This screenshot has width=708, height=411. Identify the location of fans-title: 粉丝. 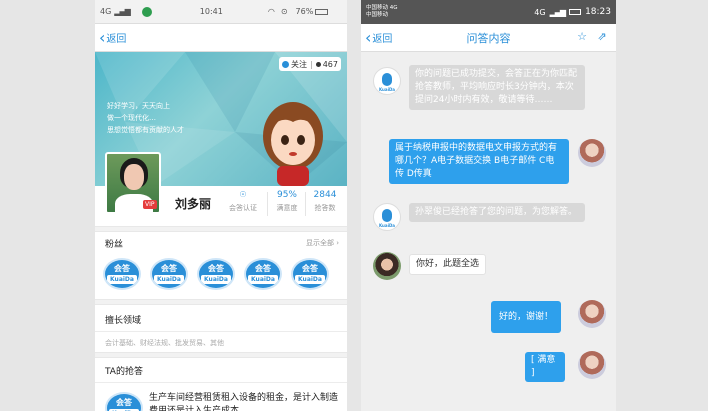
(114, 245).